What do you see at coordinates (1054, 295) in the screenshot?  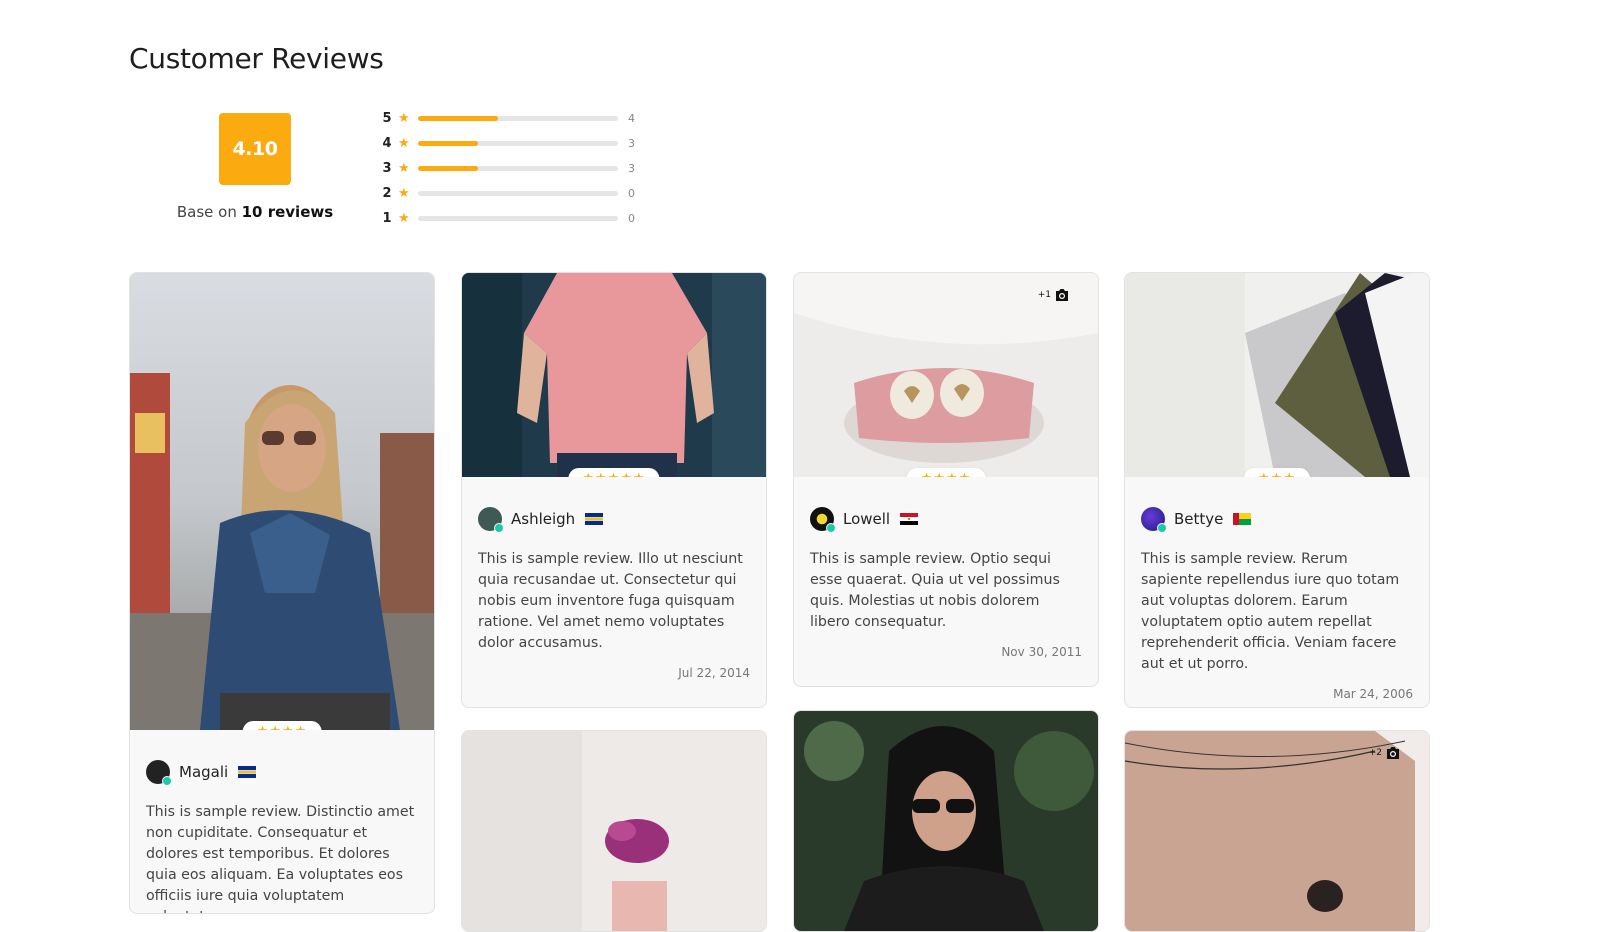 I see `photo-count-badge: +1` at bounding box center [1054, 295].